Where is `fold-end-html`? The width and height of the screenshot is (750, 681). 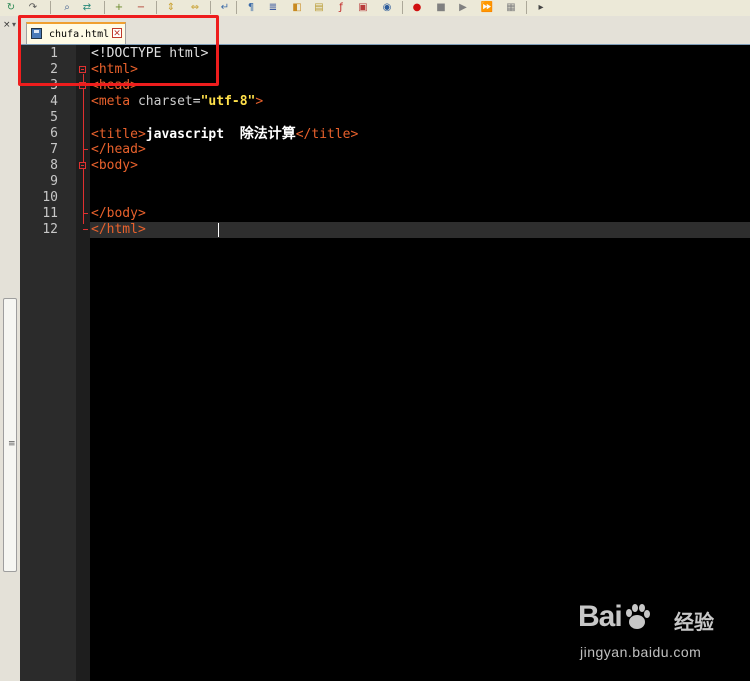
fold-end-html is located at coordinates (85, 229).